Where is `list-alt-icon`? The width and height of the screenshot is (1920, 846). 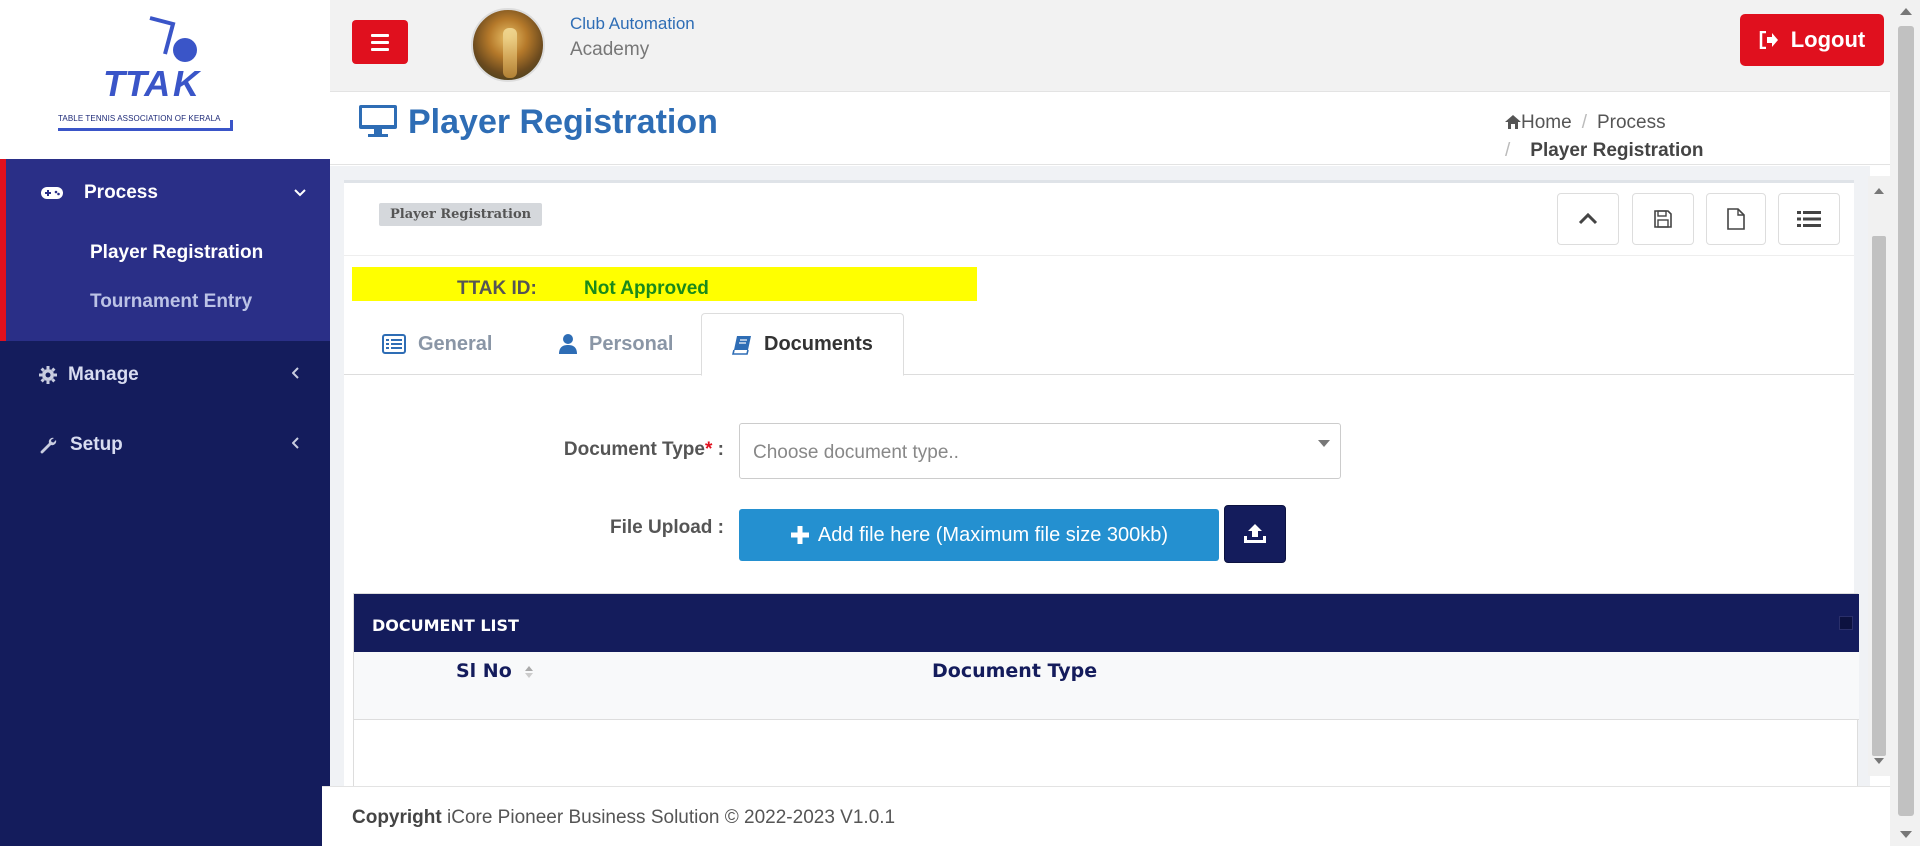
list-alt-icon is located at coordinates (394, 344).